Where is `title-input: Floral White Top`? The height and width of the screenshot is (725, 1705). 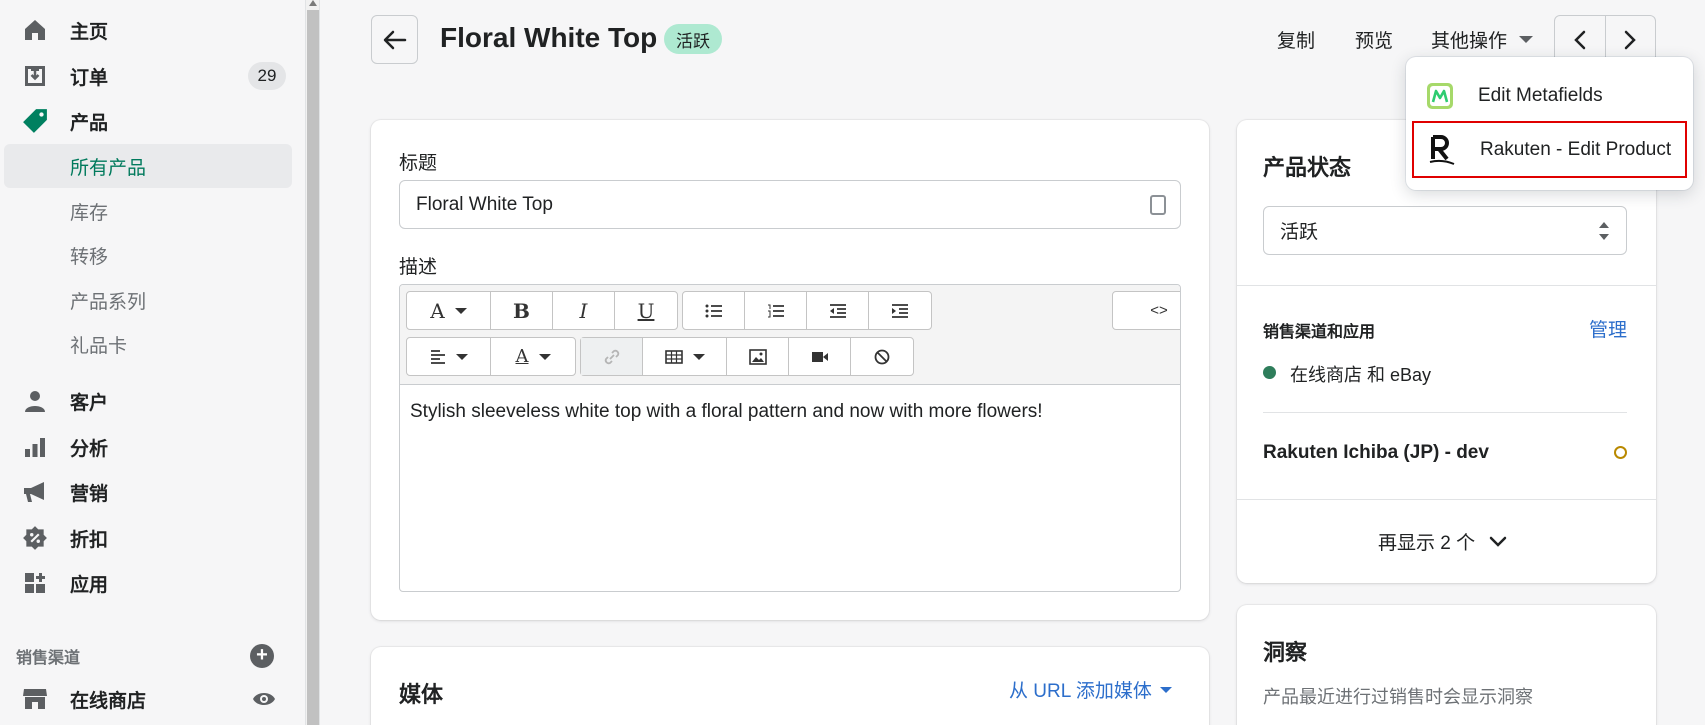 title-input: Floral White Top is located at coordinates (790, 204).